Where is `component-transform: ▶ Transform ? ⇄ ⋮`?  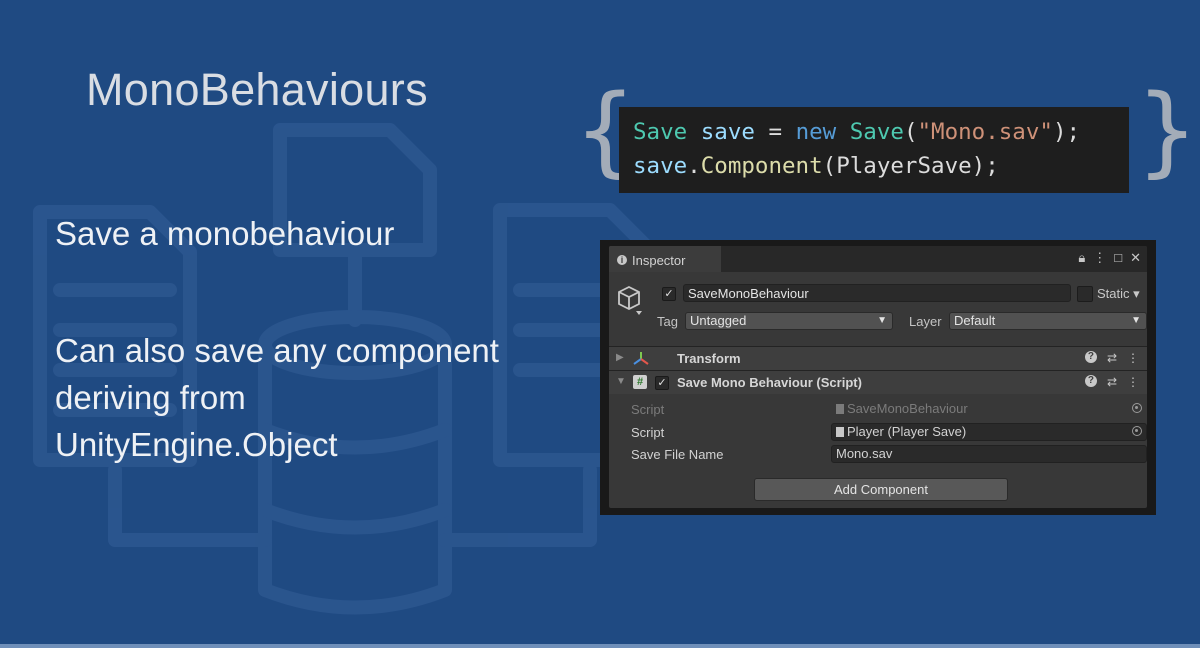 component-transform: ▶ Transform ? ⇄ ⋮ is located at coordinates (878, 358).